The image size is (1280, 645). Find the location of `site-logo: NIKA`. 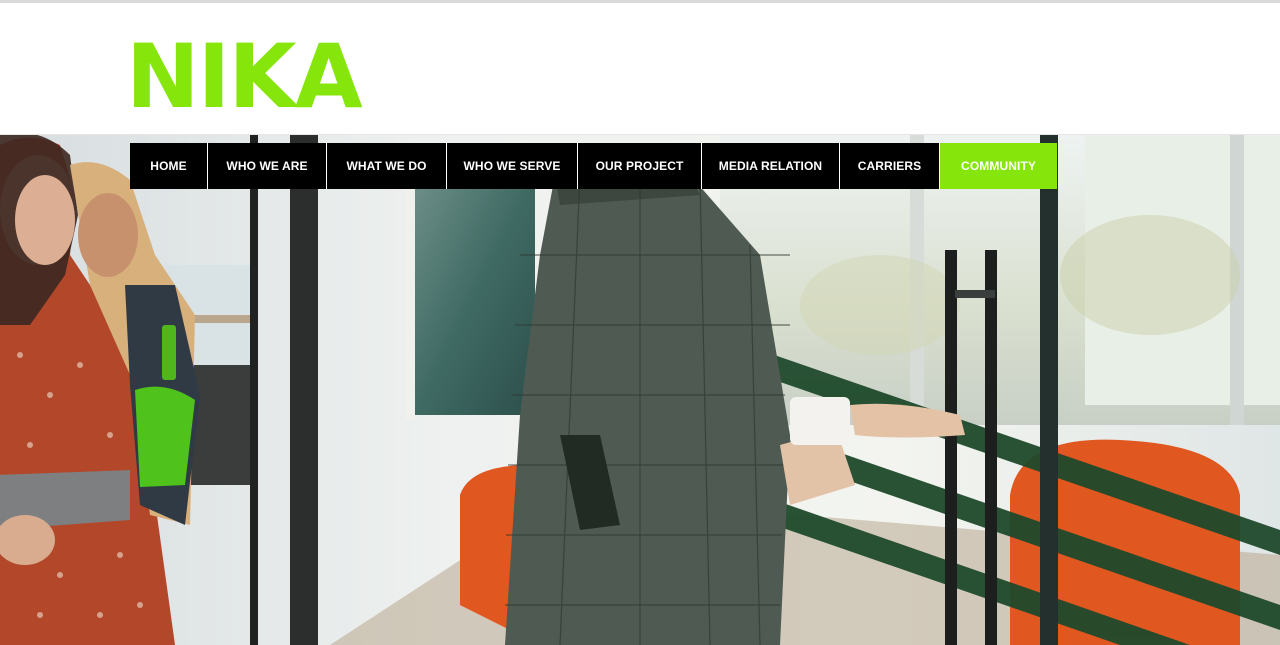

site-logo: NIKA is located at coordinates (244, 77).